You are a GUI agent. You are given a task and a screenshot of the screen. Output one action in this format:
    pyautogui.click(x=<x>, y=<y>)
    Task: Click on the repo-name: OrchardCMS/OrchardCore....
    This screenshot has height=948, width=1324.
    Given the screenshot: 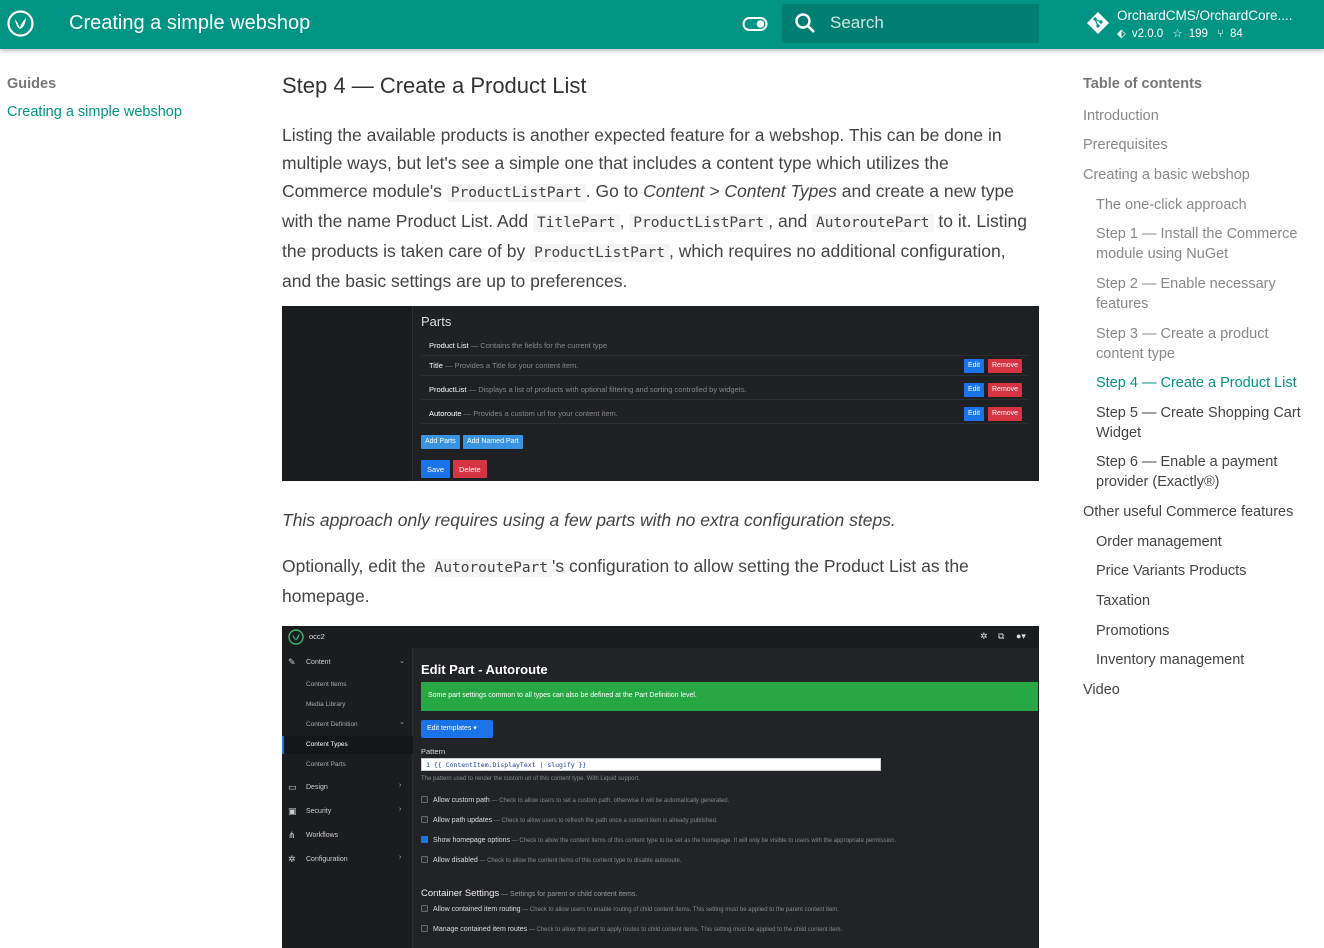 What is the action you would take?
    pyautogui.click(x=1205, y=15)
    